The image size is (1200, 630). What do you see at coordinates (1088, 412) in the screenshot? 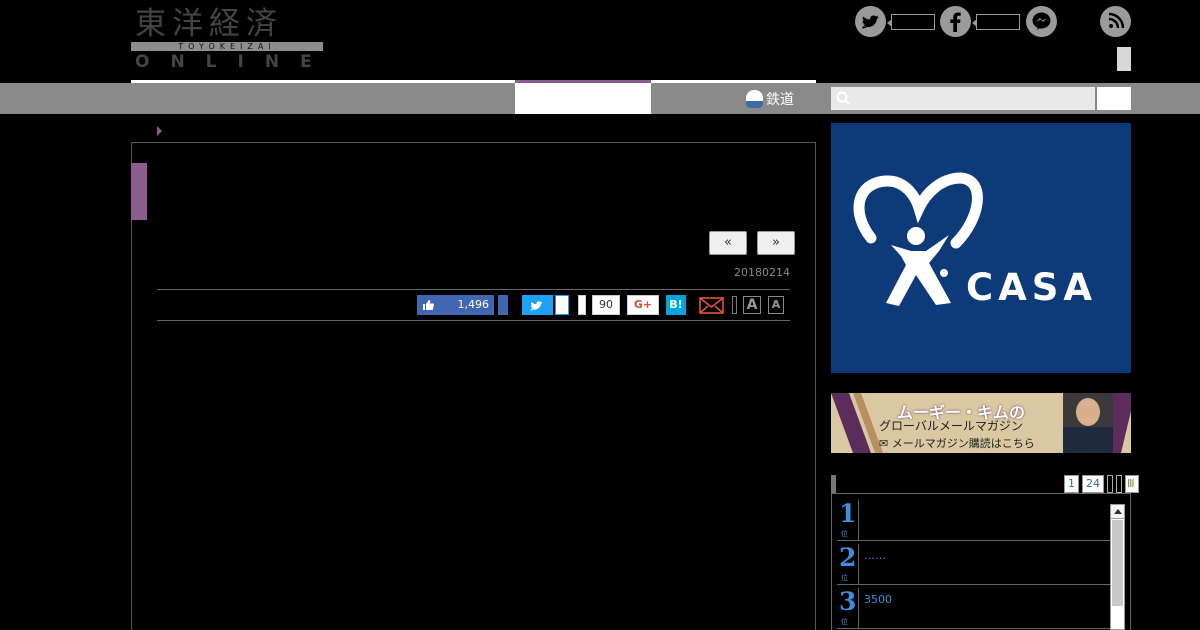
I see `ad-kim-face` at bounding box center [1088, 412].